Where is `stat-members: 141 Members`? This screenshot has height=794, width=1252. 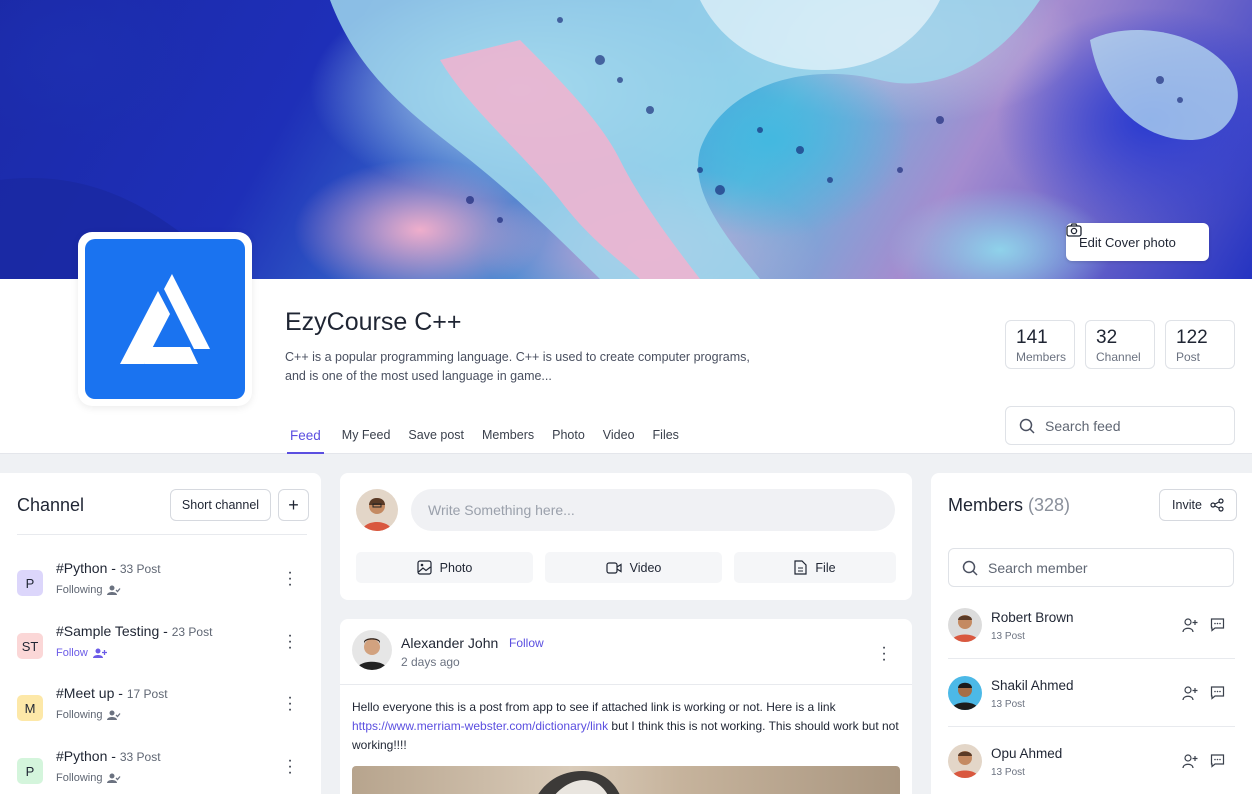 stat-members: 141 Members is located at coordinates (1040, 344).